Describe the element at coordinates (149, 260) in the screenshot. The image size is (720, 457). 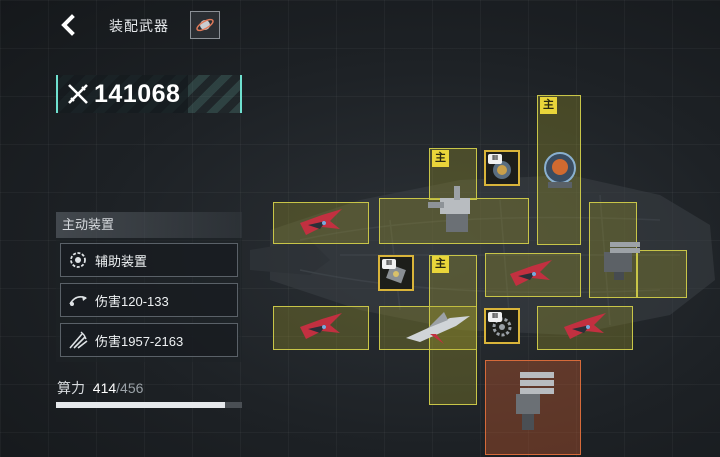
I see `stat-row-auxiliary: 辅助装置` at that location.